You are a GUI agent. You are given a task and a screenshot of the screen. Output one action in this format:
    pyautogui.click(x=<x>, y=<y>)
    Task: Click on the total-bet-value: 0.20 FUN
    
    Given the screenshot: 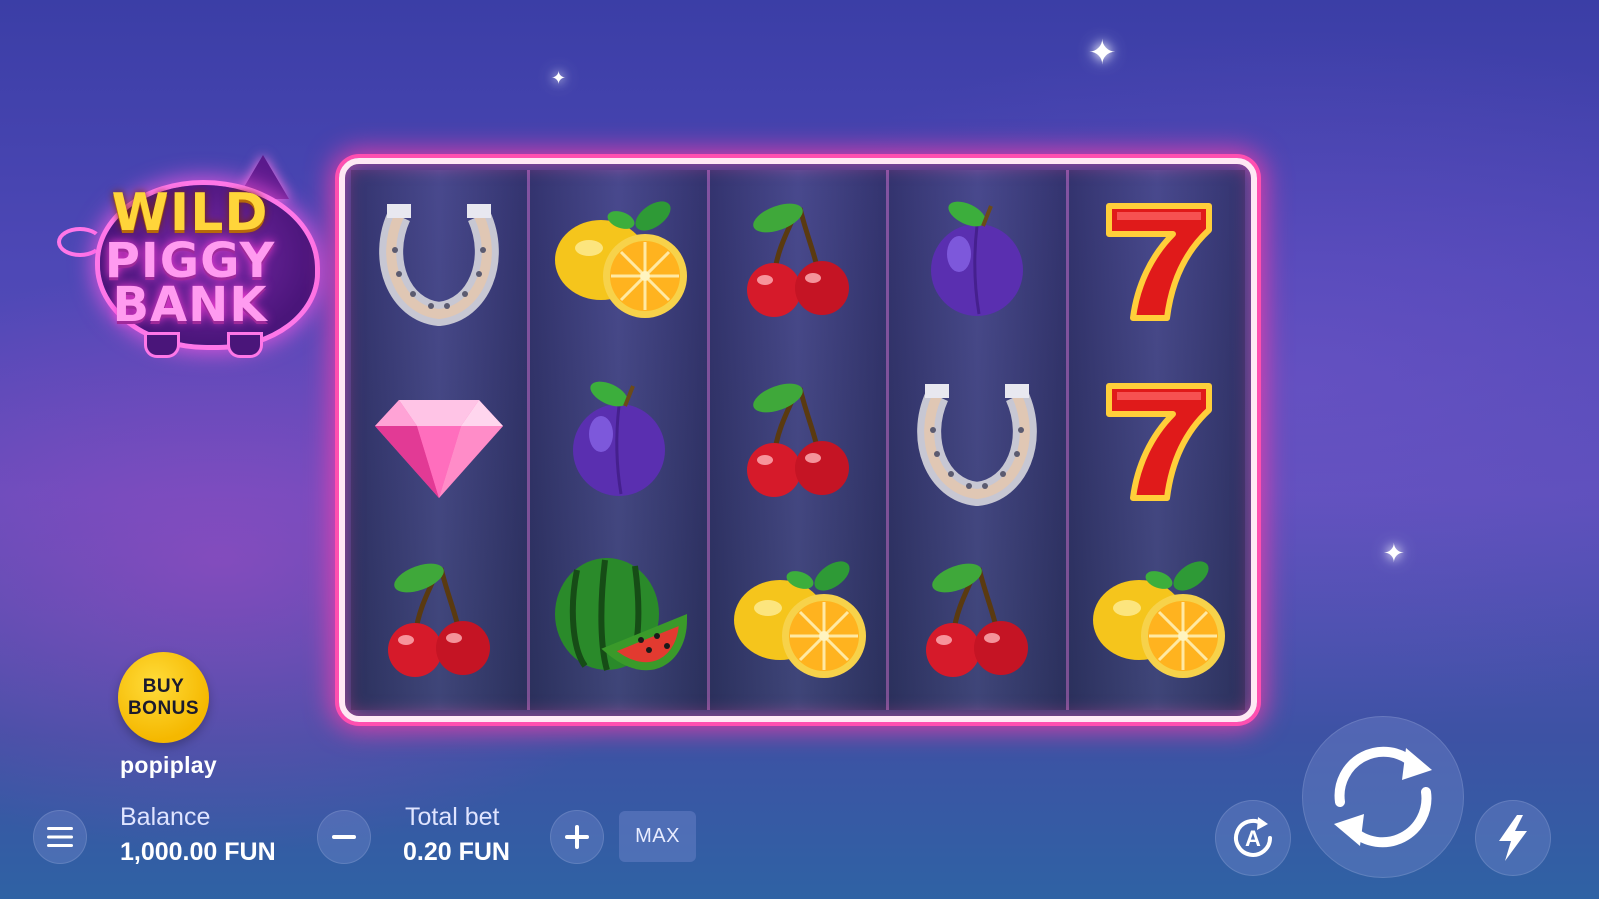 What is the action you would take?
    pyautogui.click(x=456, y=852)
    